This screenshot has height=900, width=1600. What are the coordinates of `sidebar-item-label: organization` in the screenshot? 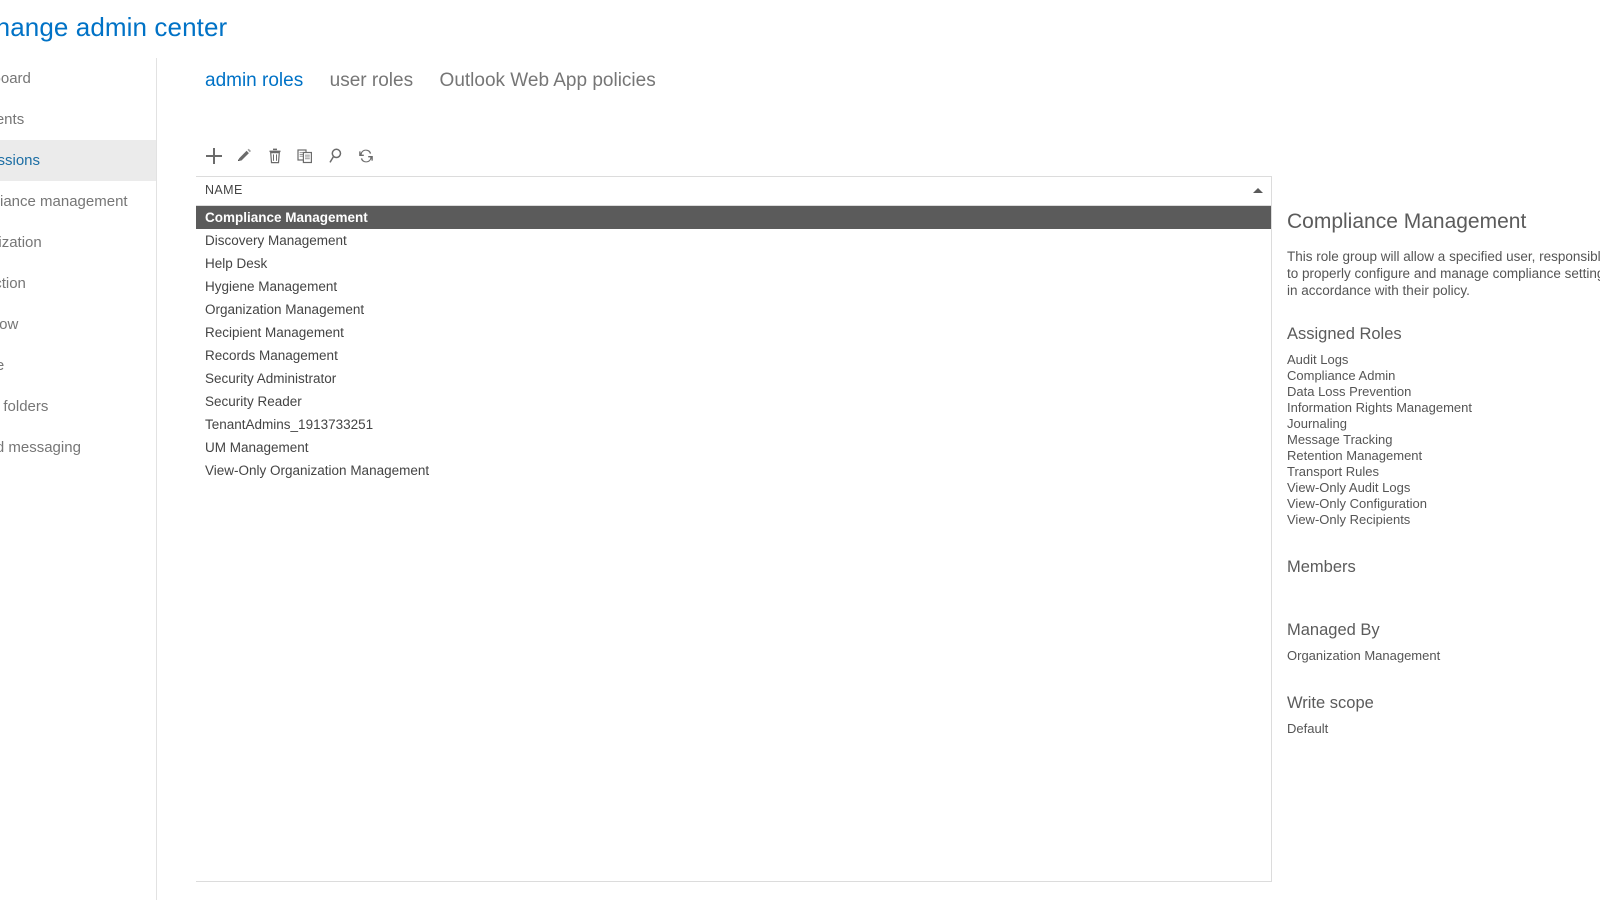 It's located at (21, 242).